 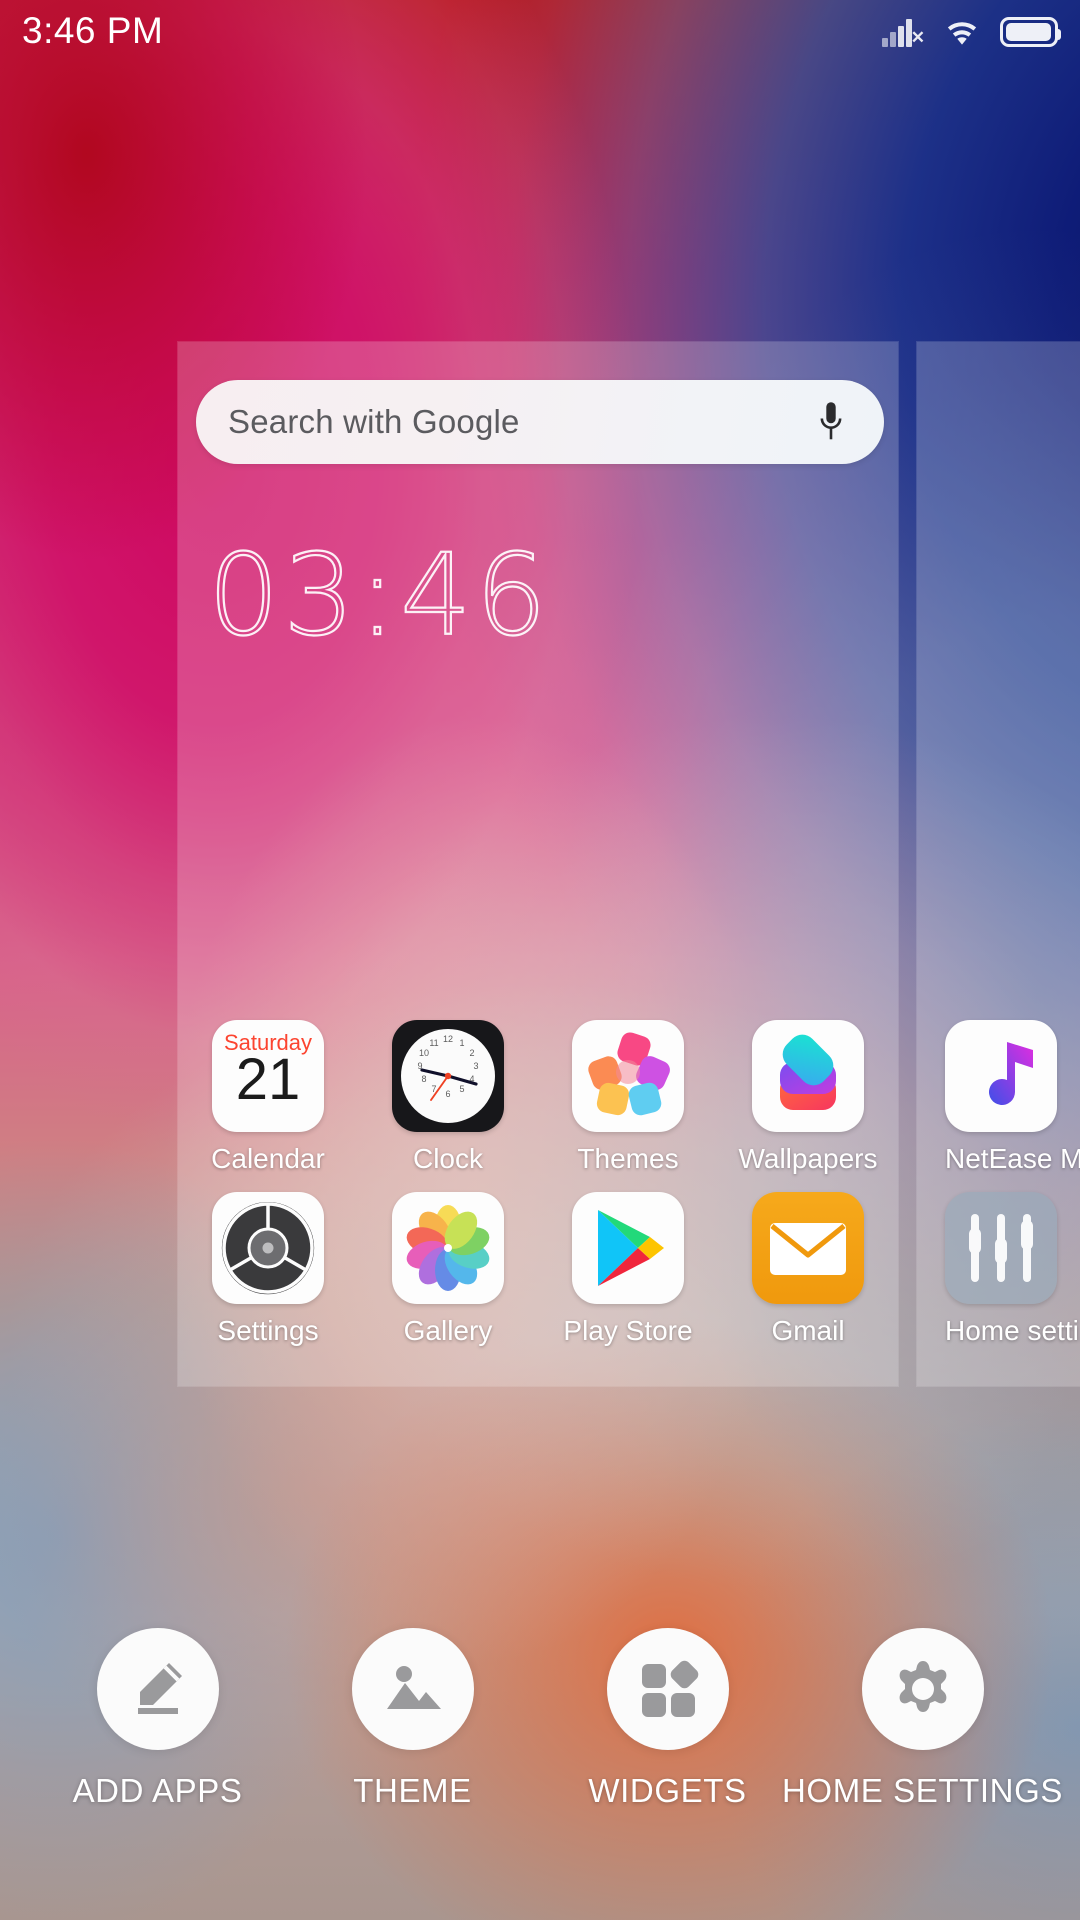 I want to click on app-label: Gallery, so click(x=448, y=1330).